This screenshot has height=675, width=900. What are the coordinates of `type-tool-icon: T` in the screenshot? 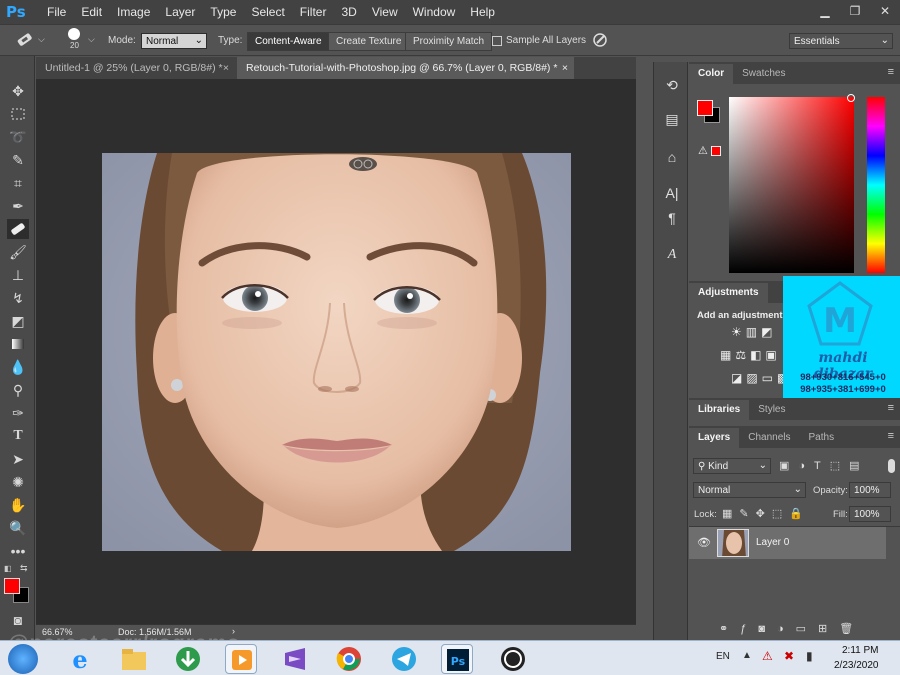 It's located at (18, 436).